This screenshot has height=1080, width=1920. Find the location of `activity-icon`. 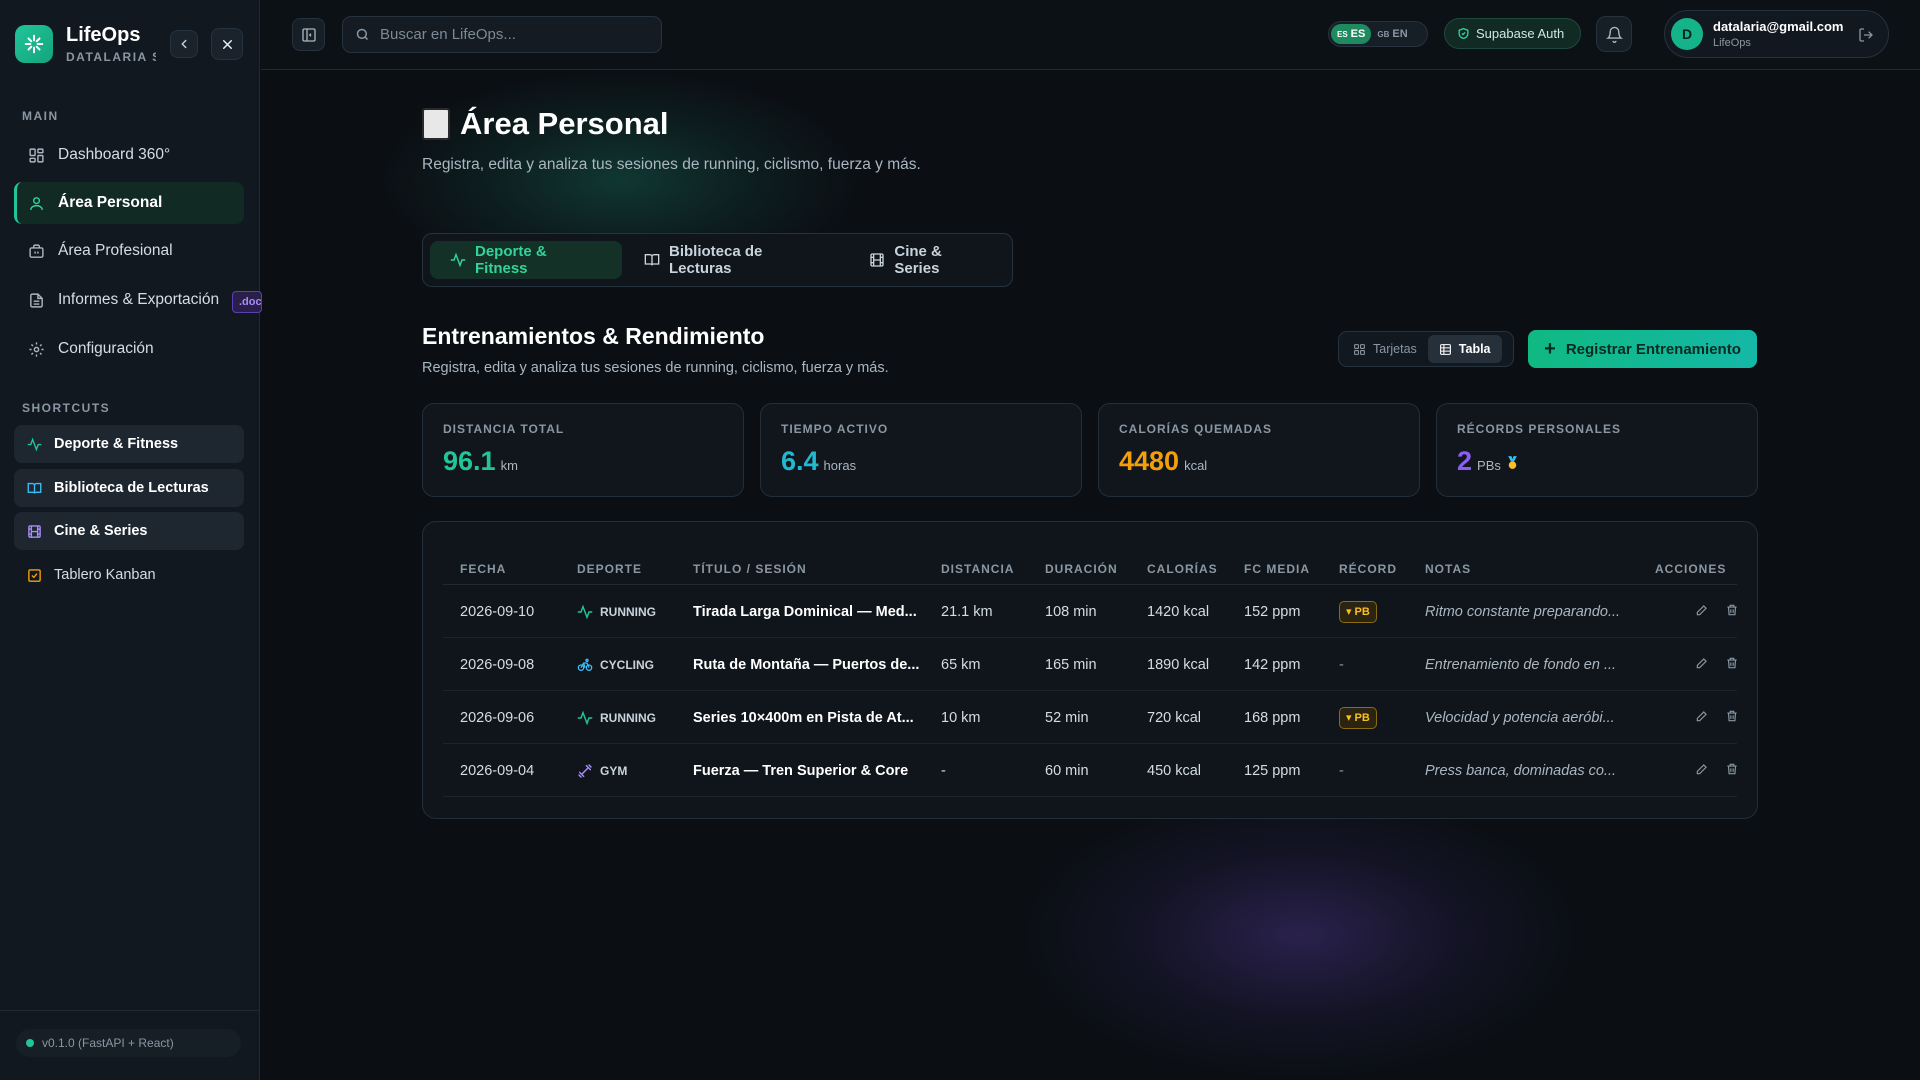

activity-icon is located at coordinates (458, 260).